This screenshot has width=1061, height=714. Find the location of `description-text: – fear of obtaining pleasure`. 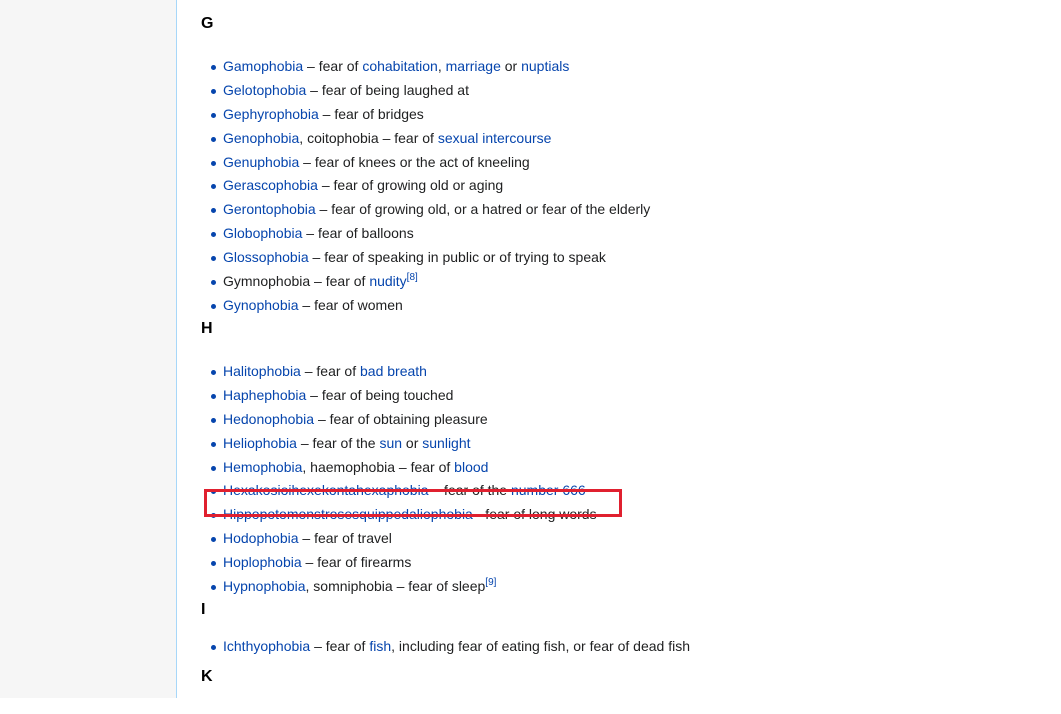

description-text: – fear of obtaining pleasure is located at coordinates (401, 418).